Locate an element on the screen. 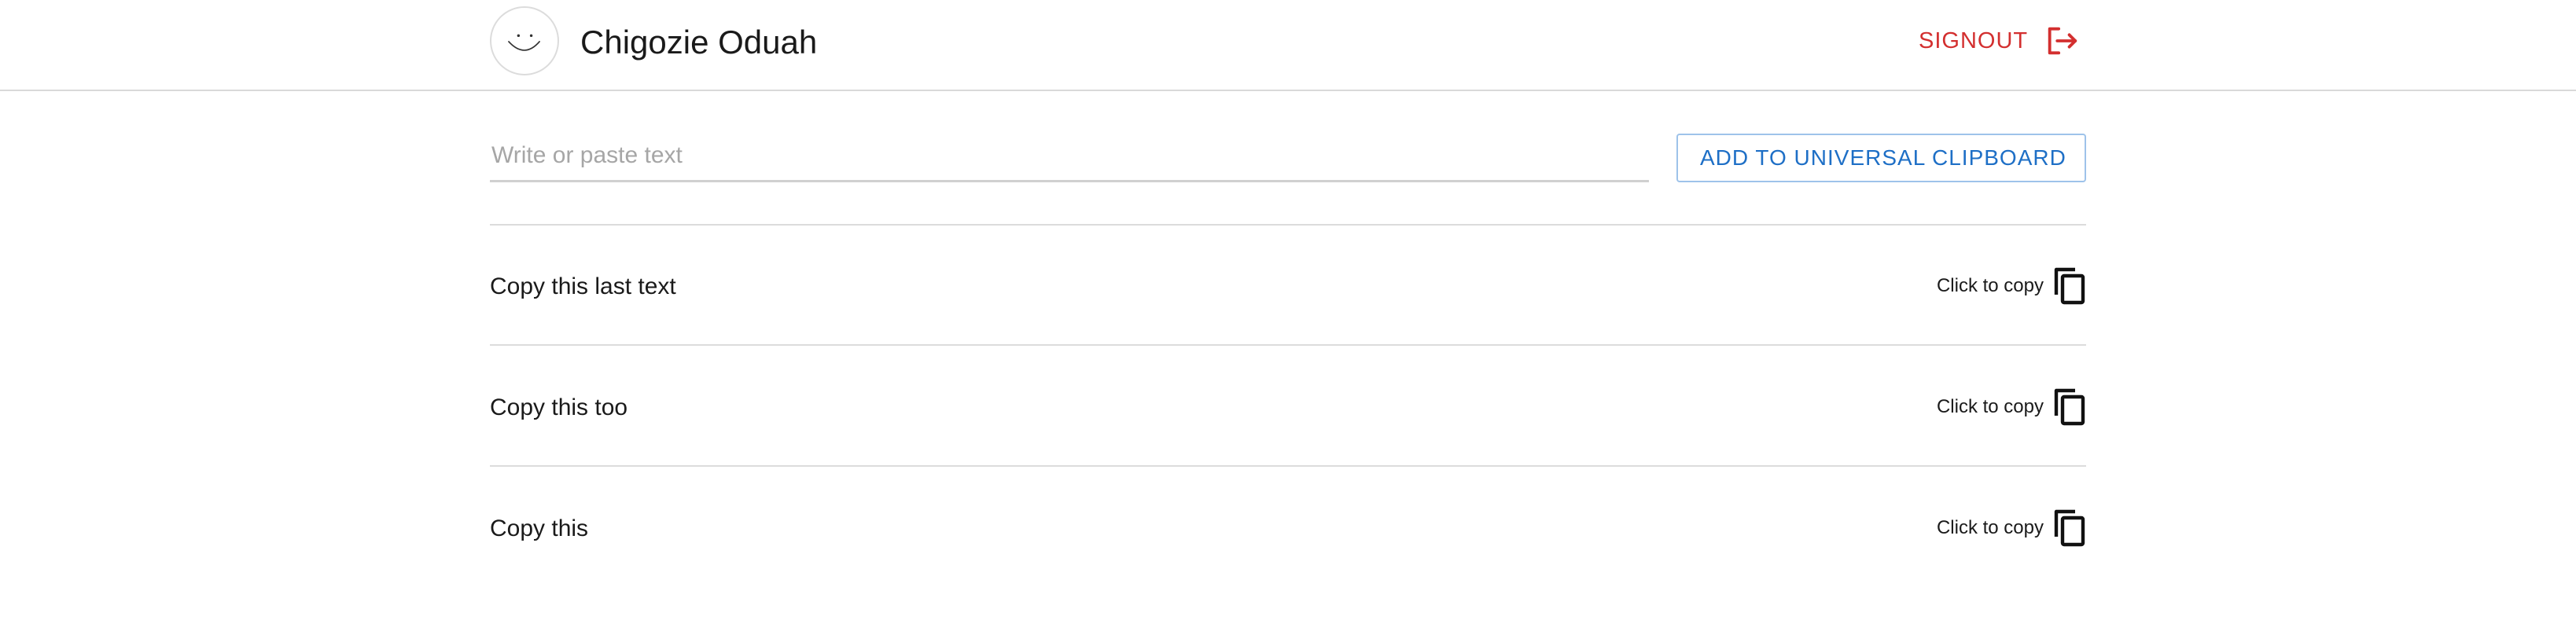 The image size is (2576, 631). avatar is located at coordinates (524, 40).